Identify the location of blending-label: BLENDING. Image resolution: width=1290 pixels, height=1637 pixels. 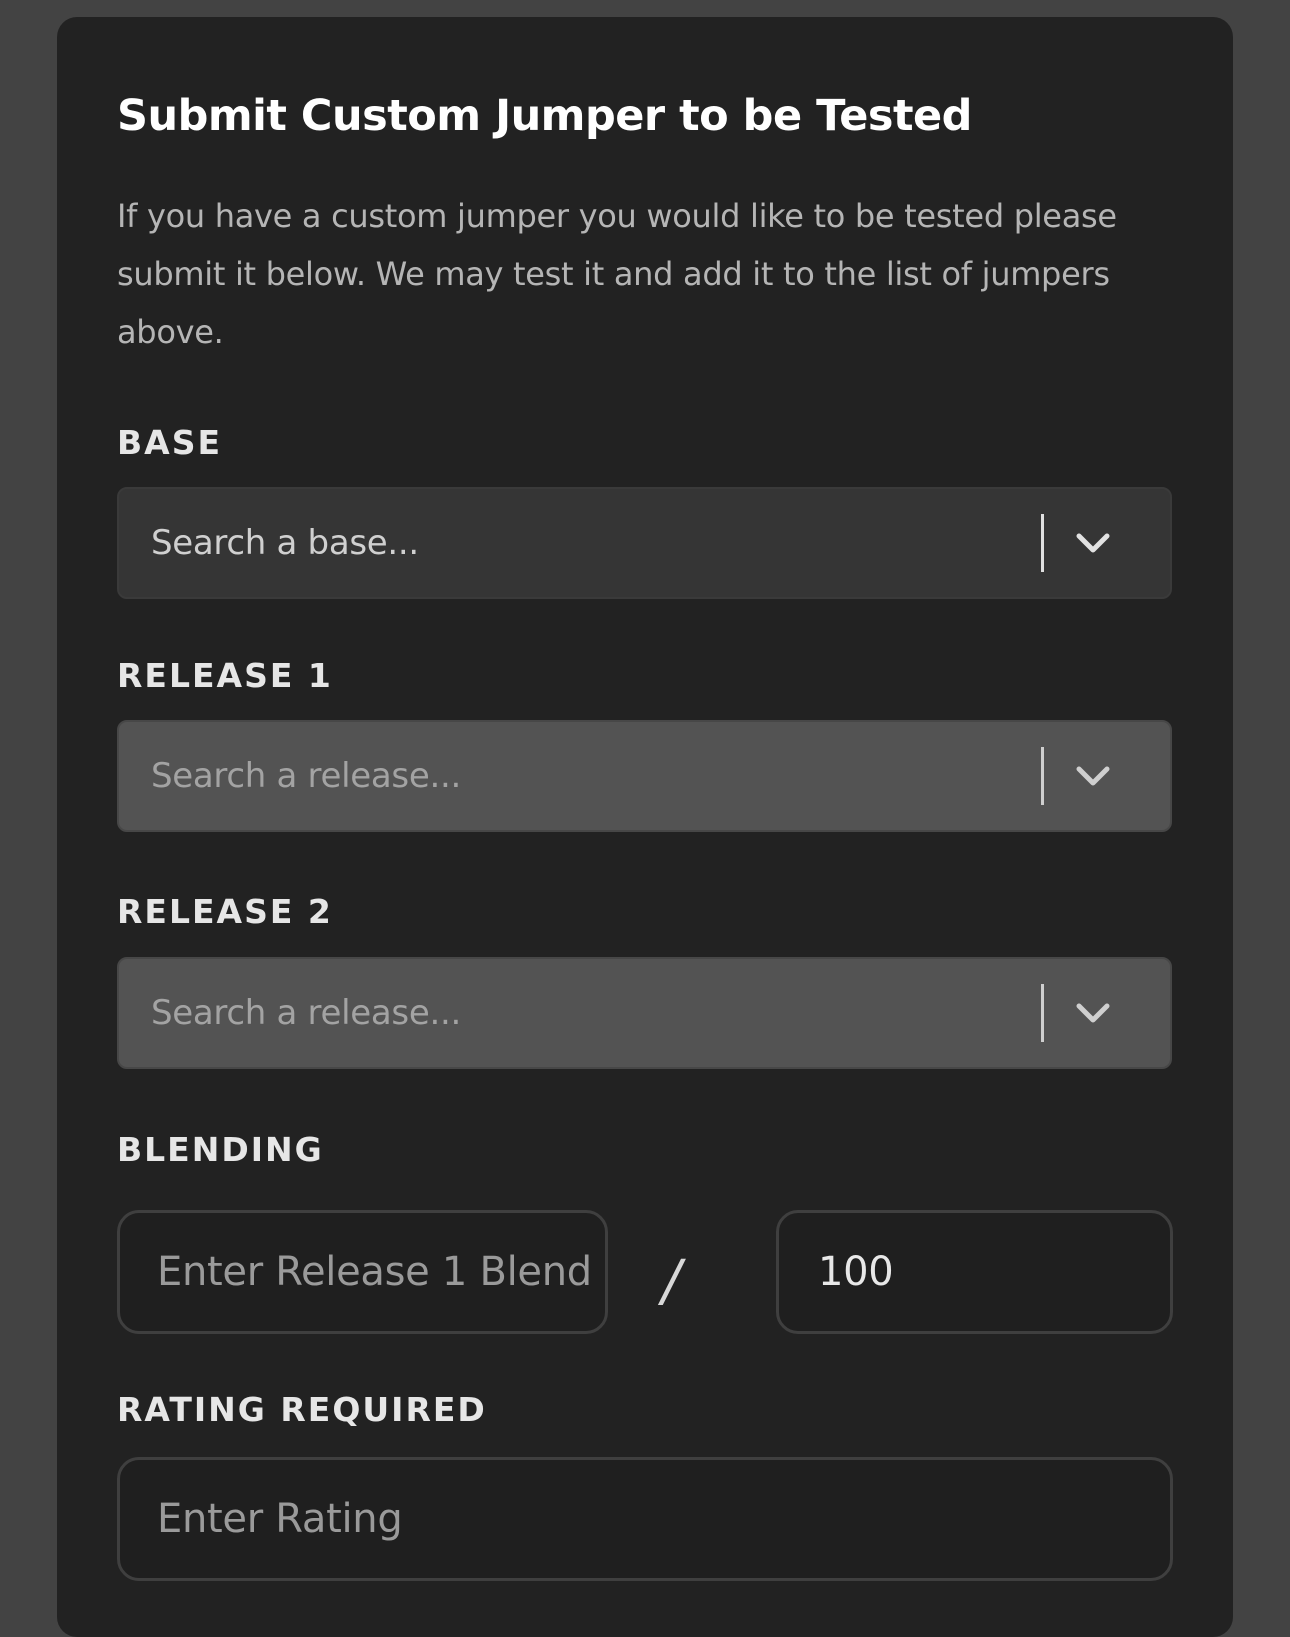
(220, 1149).